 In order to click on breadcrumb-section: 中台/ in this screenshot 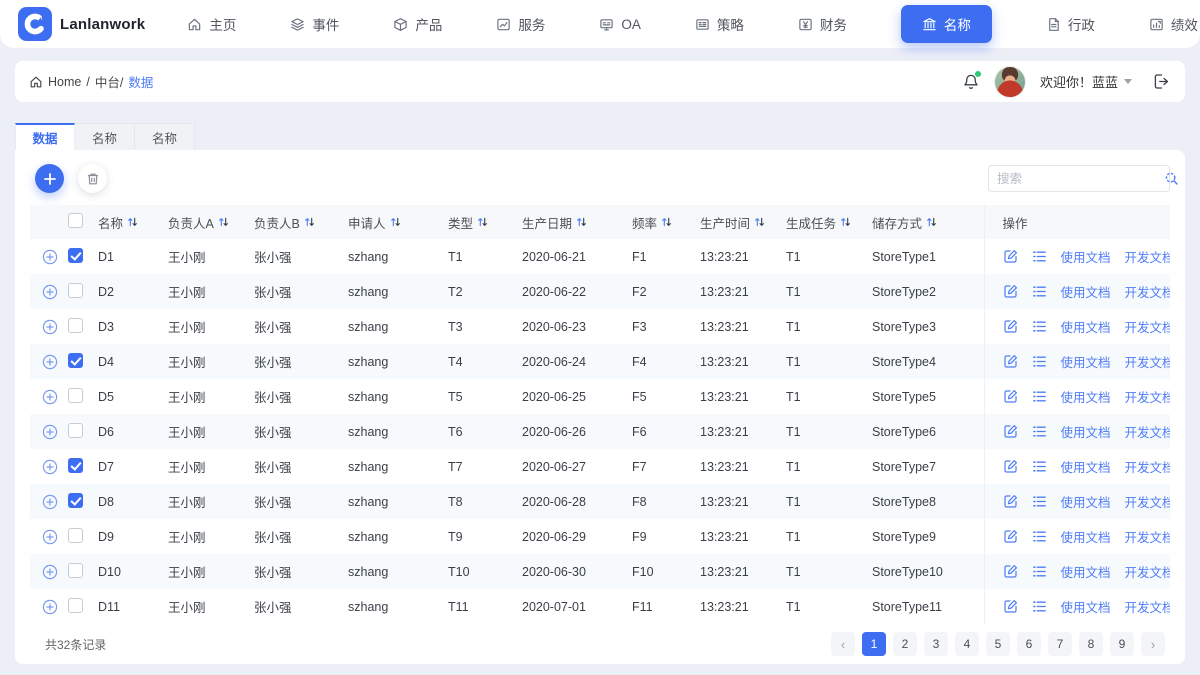, I will do `click(109, 81)`.